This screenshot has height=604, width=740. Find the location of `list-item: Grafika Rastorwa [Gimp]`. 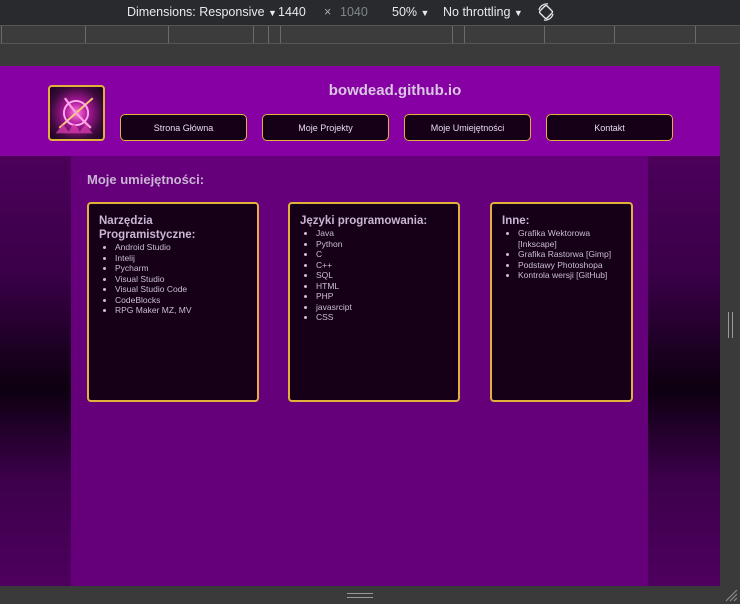

list-item: Grafika Rastorwa [Gimp] is located at coordinates (569, 254).